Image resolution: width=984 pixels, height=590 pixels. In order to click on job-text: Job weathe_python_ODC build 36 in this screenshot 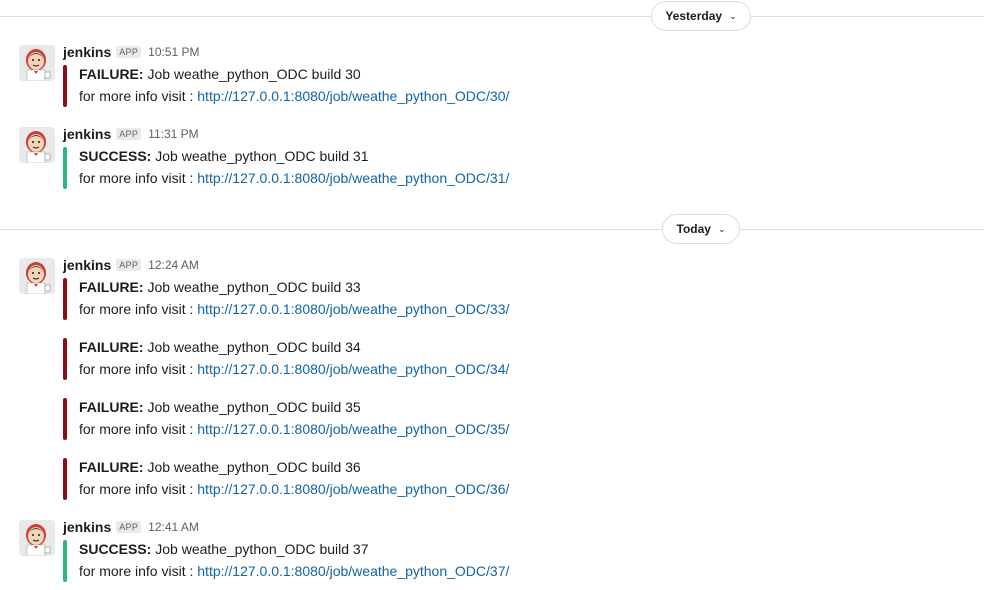, I will do `click(252, 467)`.